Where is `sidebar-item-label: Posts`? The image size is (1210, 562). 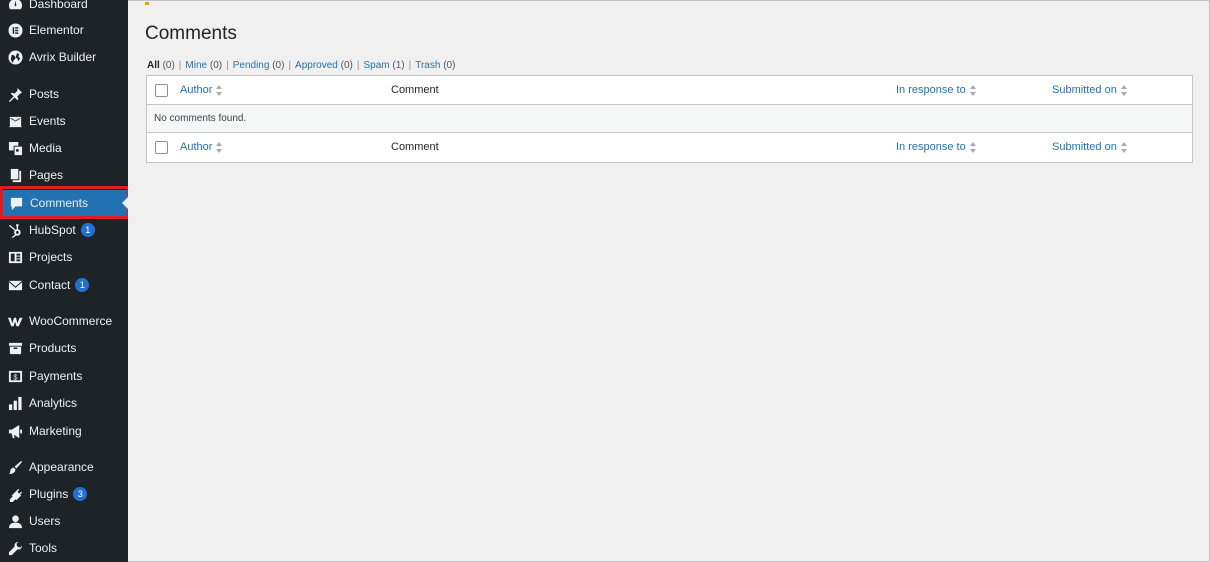
sidebar-item-label: Posts is located at coordinates (44, 94).